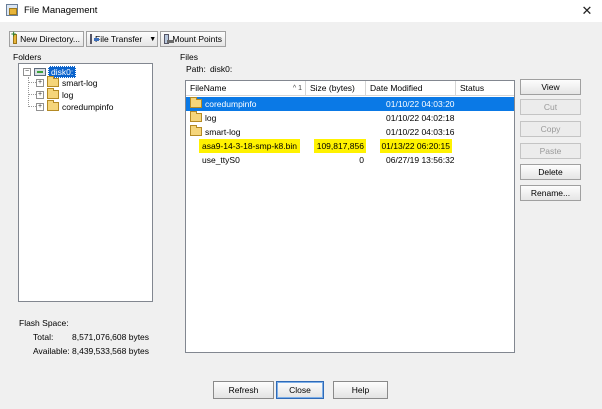 The width and height of the screenshot is (602, 409). I want to click on close-window-button: ✕, so click(587, 11).